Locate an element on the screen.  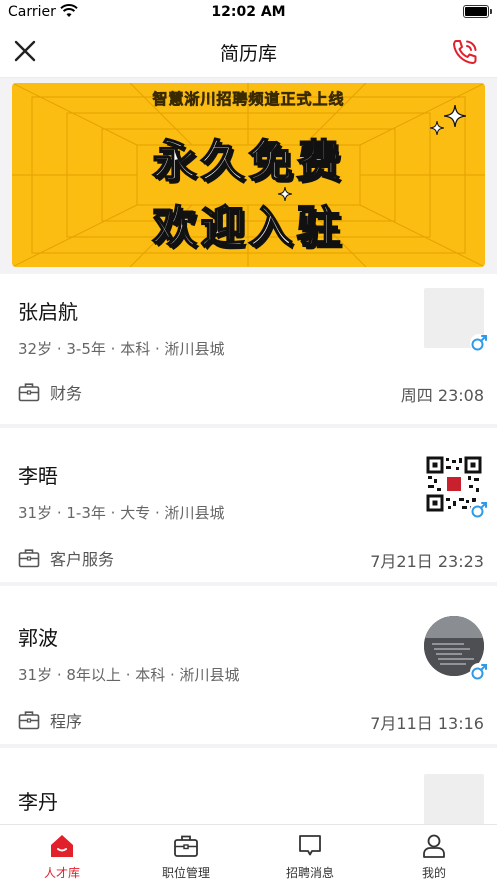
candidate-info: 31岁 · 1-3年 · 大专 · 淅川县城 is located at coordinates (121, 513).